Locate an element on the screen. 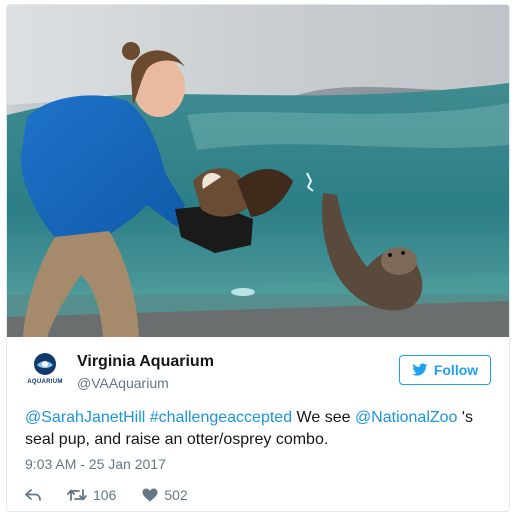  retweet-button: 106 is located at coordinates (91, 495).